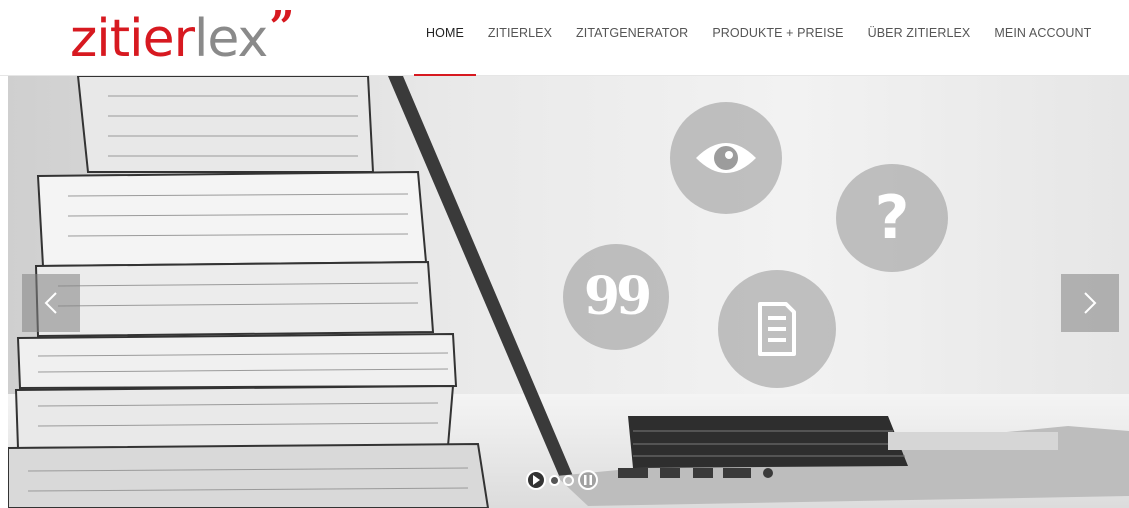  Describe the element at coordinates (132, 39) in the screenshot. I see `logo-text-red: zitier` at that location.